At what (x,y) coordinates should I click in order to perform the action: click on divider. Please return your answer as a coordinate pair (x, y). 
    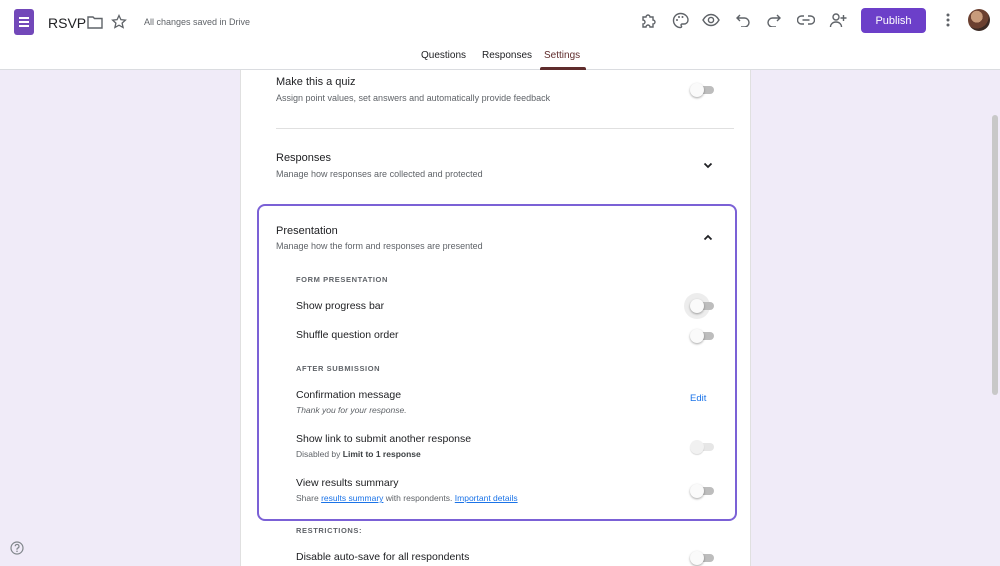
    Looking at the image, I should click on (505, 128).